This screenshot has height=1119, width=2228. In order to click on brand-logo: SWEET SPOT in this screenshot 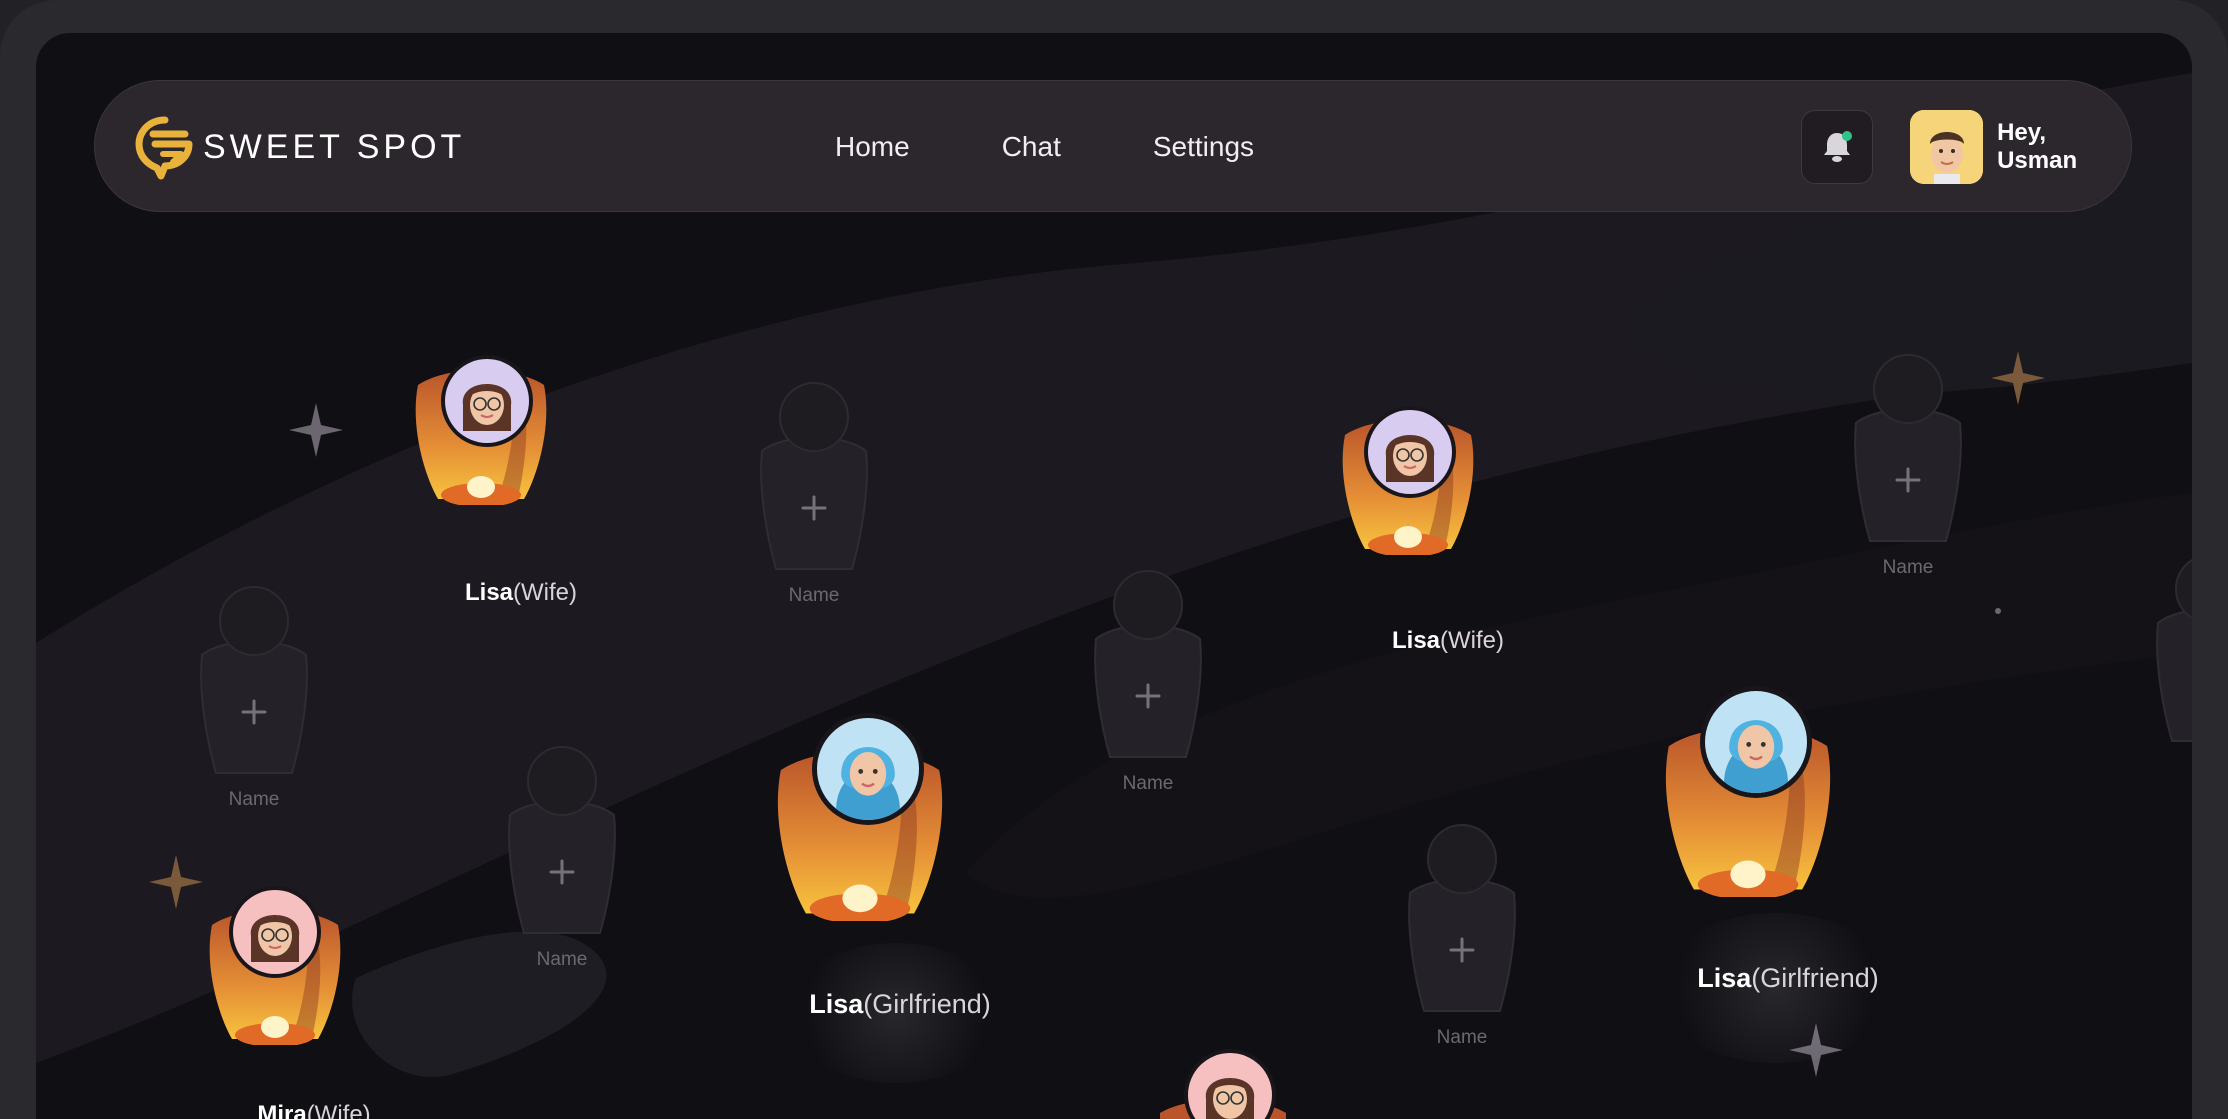, I will do `click(300, 147)`.